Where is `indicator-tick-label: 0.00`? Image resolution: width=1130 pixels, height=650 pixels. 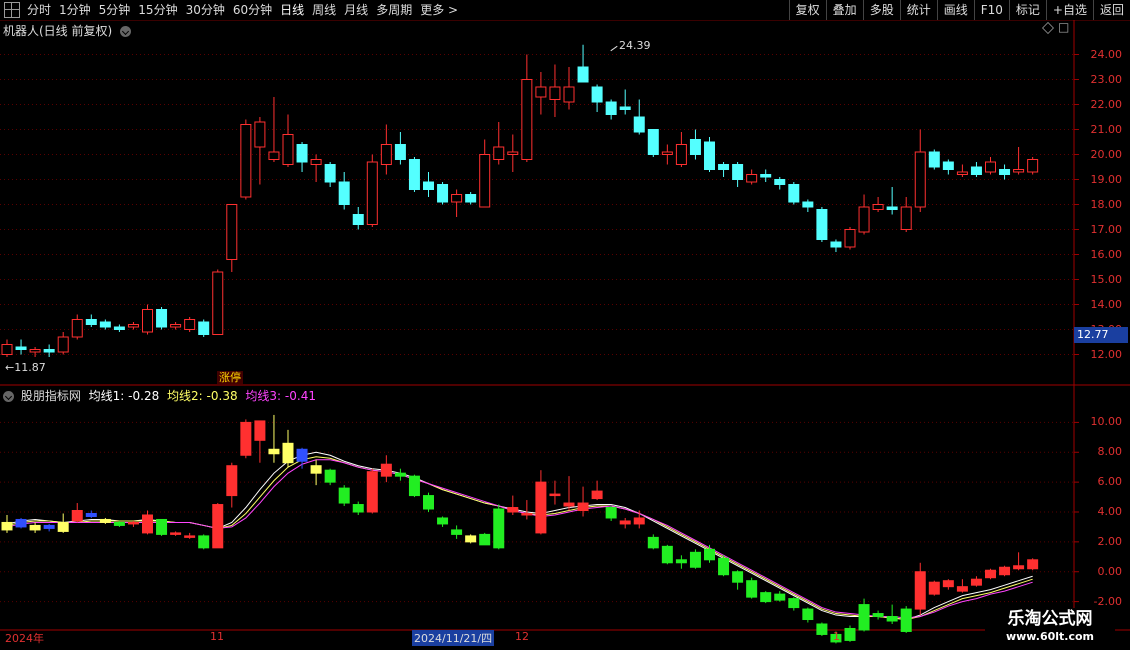
indicator-tick-label: 0.00 is located at coordinates (1110, 571).